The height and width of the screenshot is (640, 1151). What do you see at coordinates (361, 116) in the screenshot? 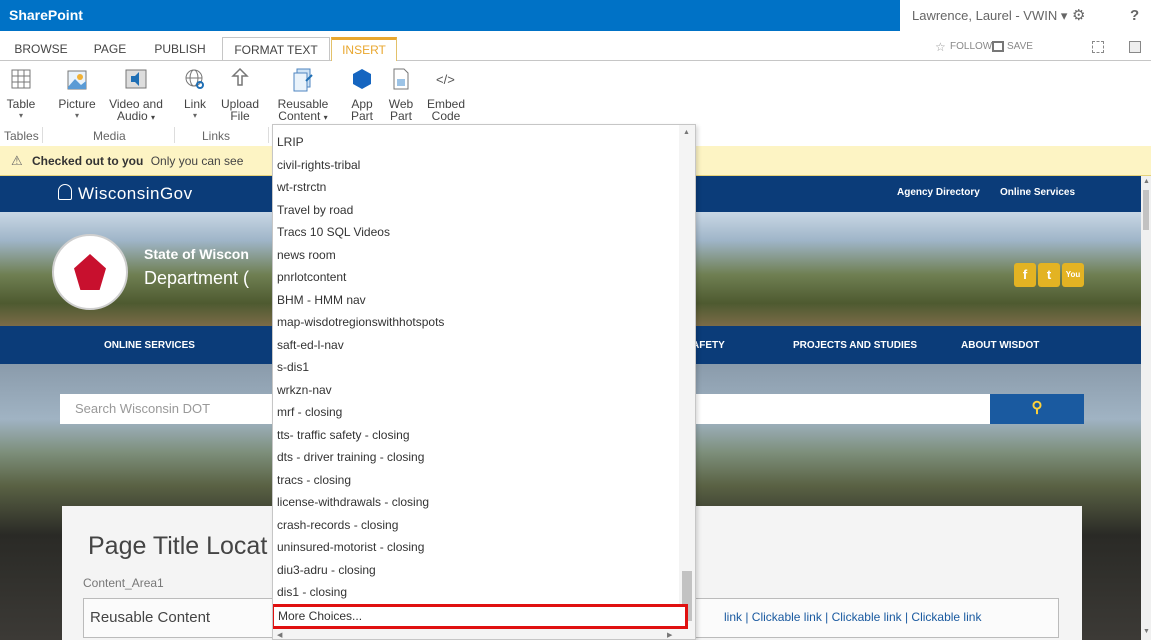
I see `app-part-label-2: Part` at bounding box center [361, 116].